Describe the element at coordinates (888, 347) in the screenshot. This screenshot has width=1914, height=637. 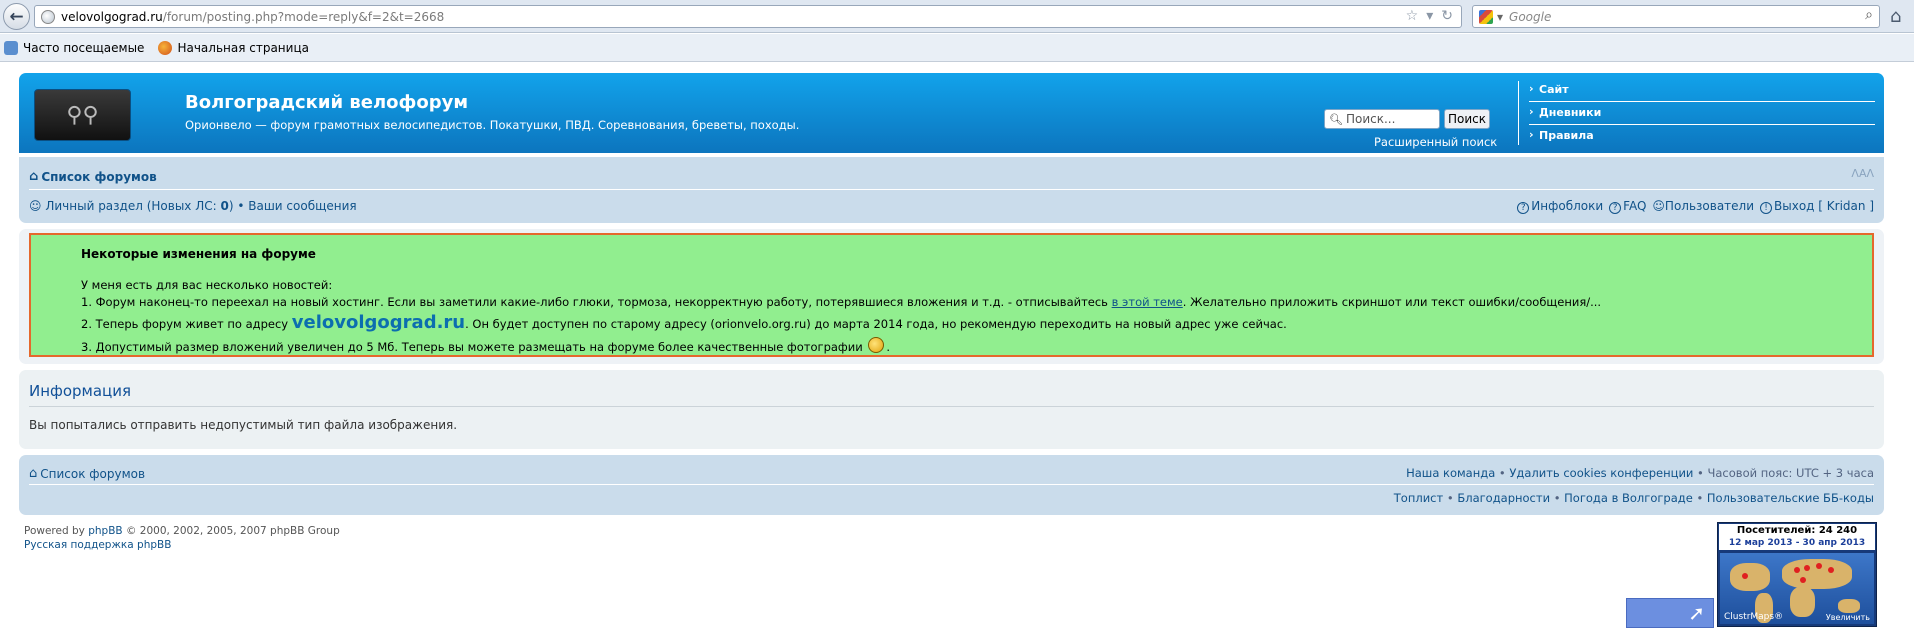
I see `item-3-text-end: .` at that location.